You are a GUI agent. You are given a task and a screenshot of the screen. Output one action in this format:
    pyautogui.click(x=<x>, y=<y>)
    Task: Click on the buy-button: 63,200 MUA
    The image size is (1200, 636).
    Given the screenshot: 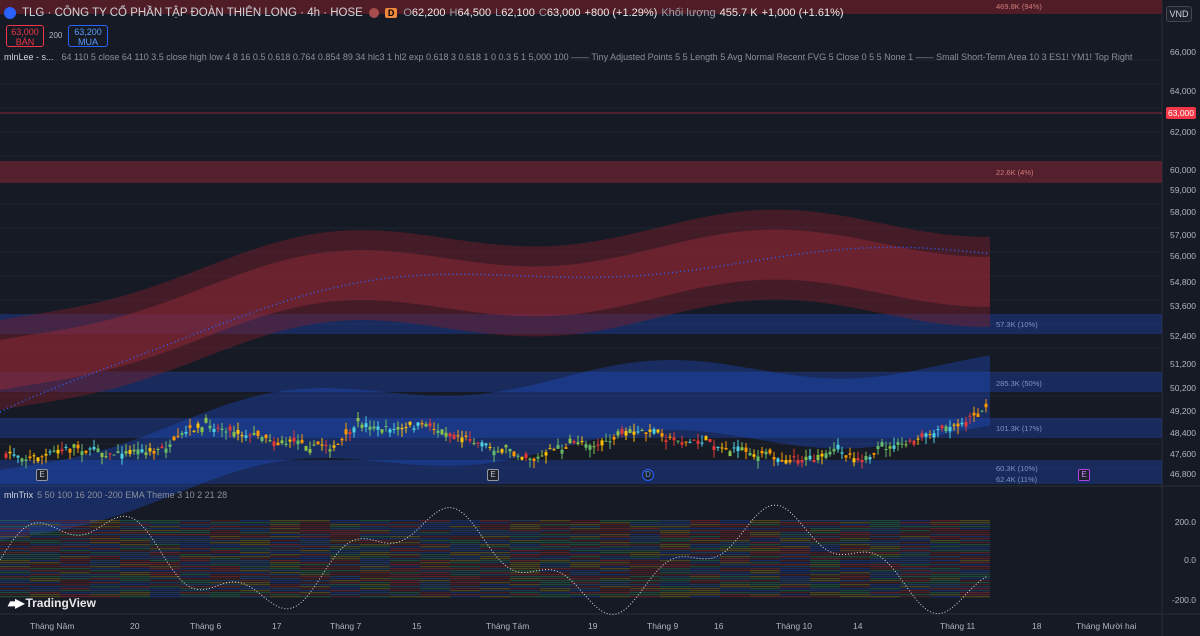 What is the action you would take?
    pyautogui.click(x=88, y=36)
    